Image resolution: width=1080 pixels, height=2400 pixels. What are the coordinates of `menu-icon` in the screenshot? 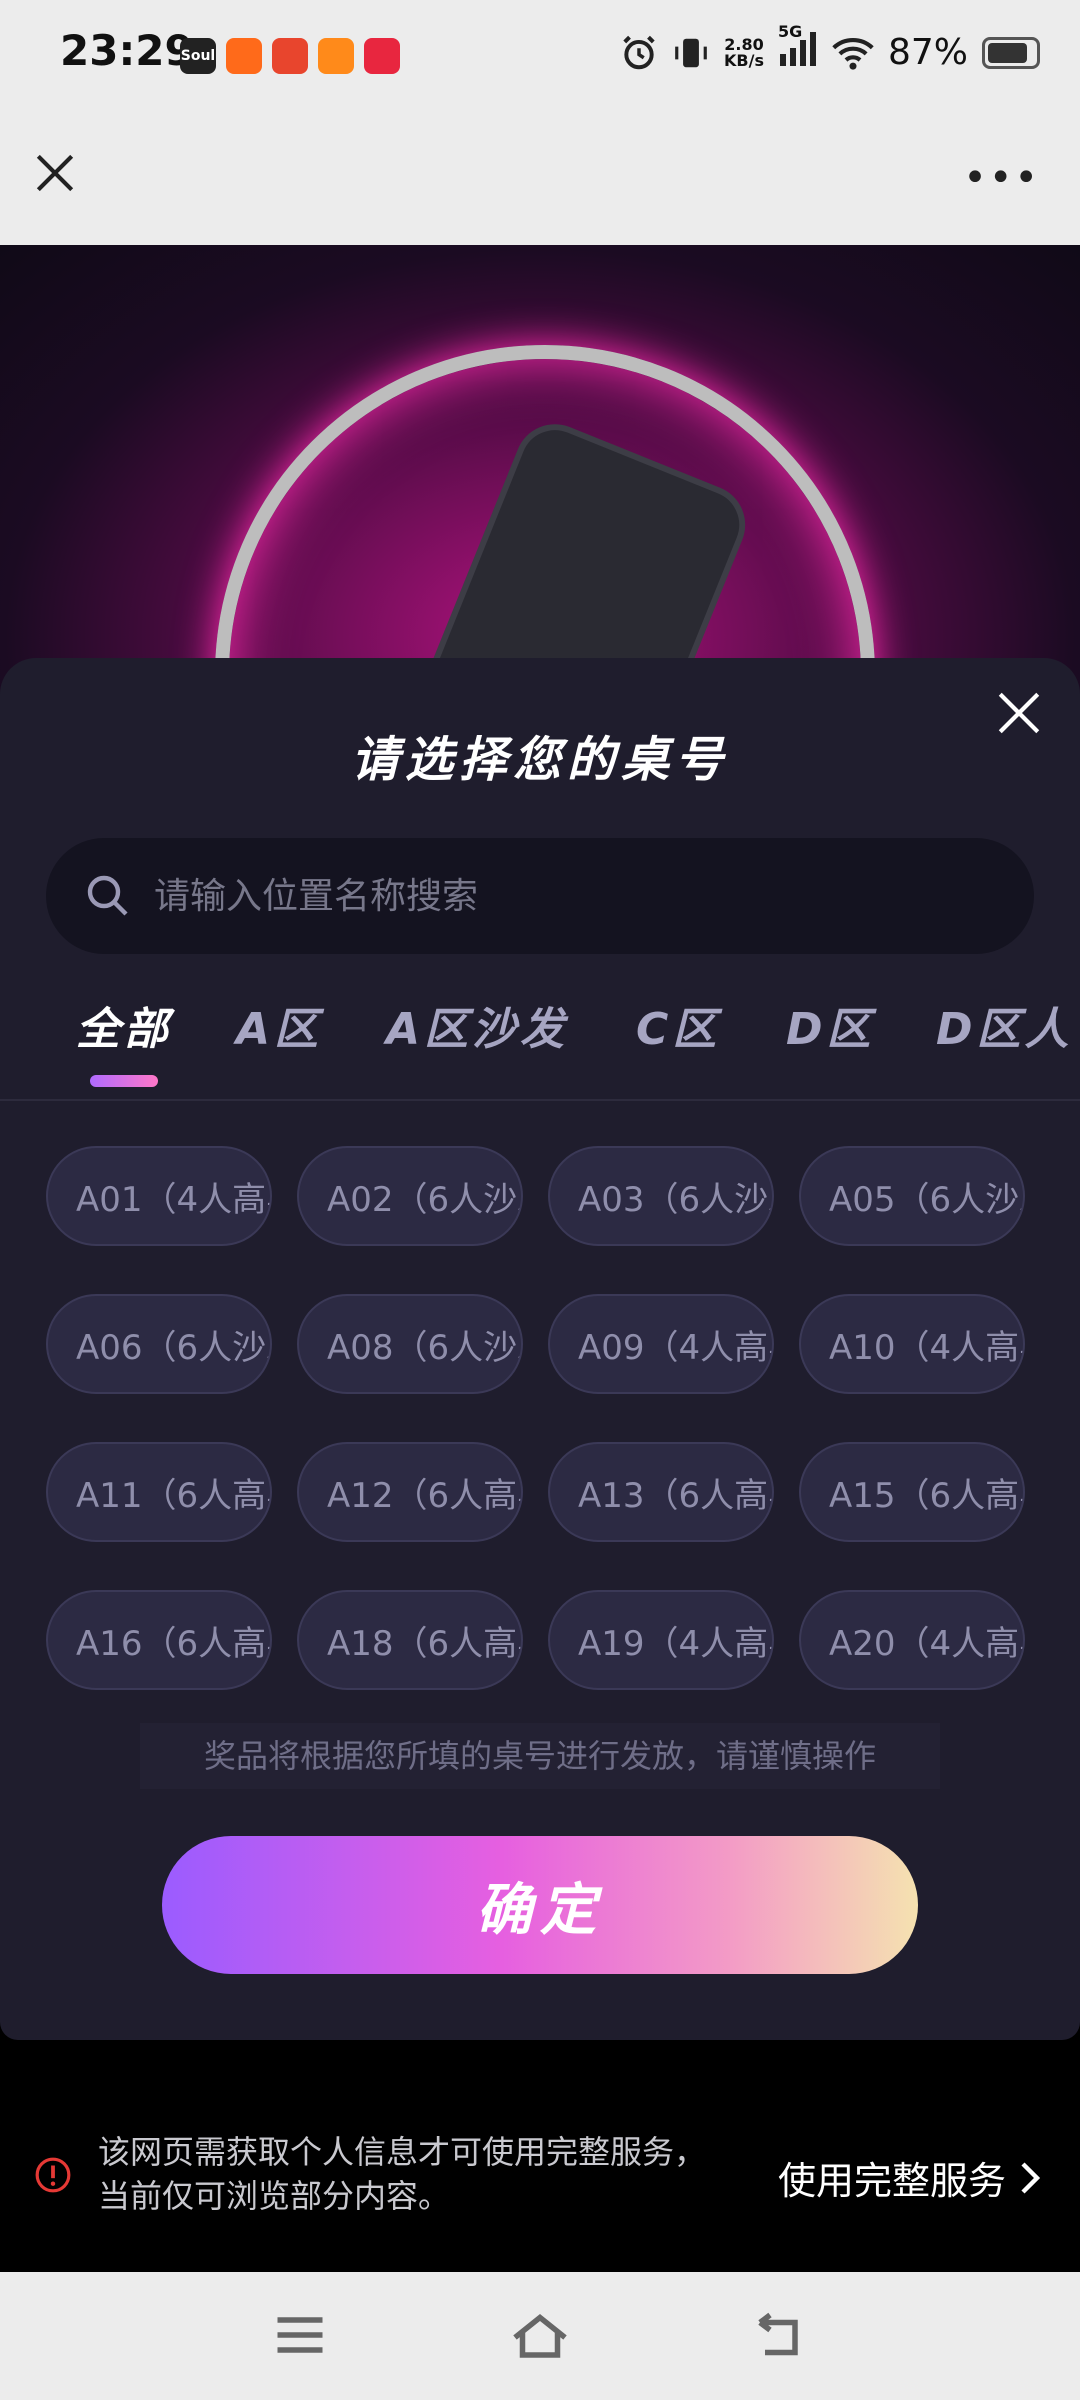 It's located at (300, 2335).